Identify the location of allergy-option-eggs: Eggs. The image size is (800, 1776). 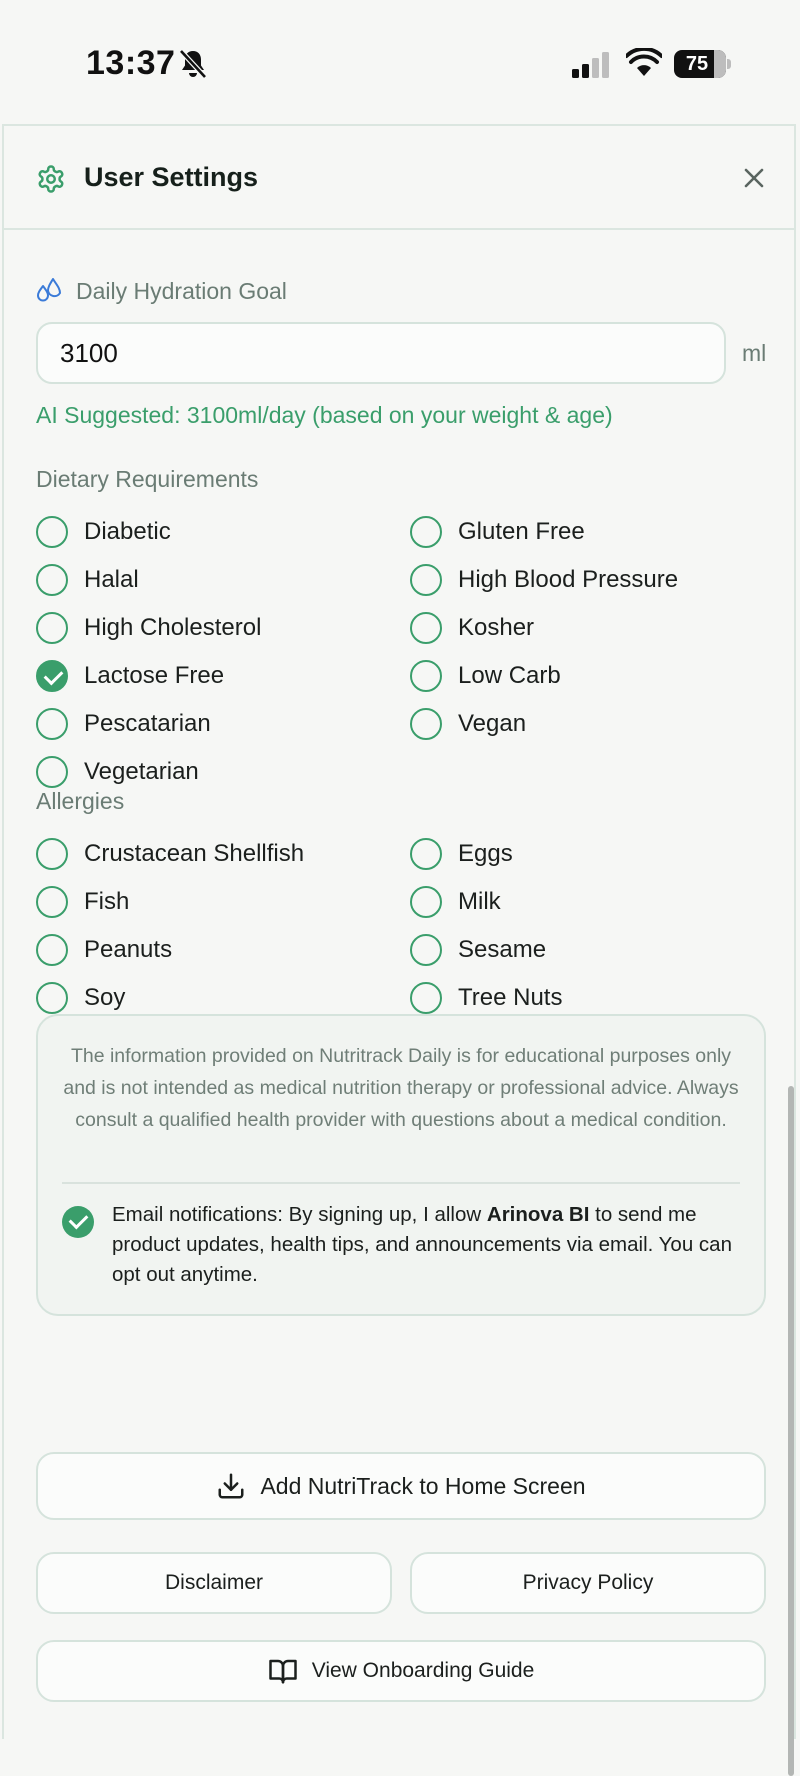
(580, 854).